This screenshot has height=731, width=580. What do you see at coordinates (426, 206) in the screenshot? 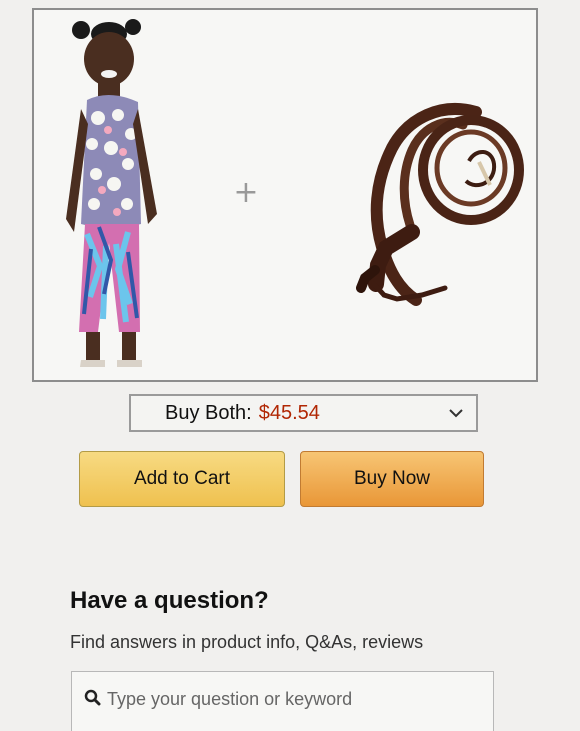
I see `product-image-leather-whip` at bounding box center [426, 206].